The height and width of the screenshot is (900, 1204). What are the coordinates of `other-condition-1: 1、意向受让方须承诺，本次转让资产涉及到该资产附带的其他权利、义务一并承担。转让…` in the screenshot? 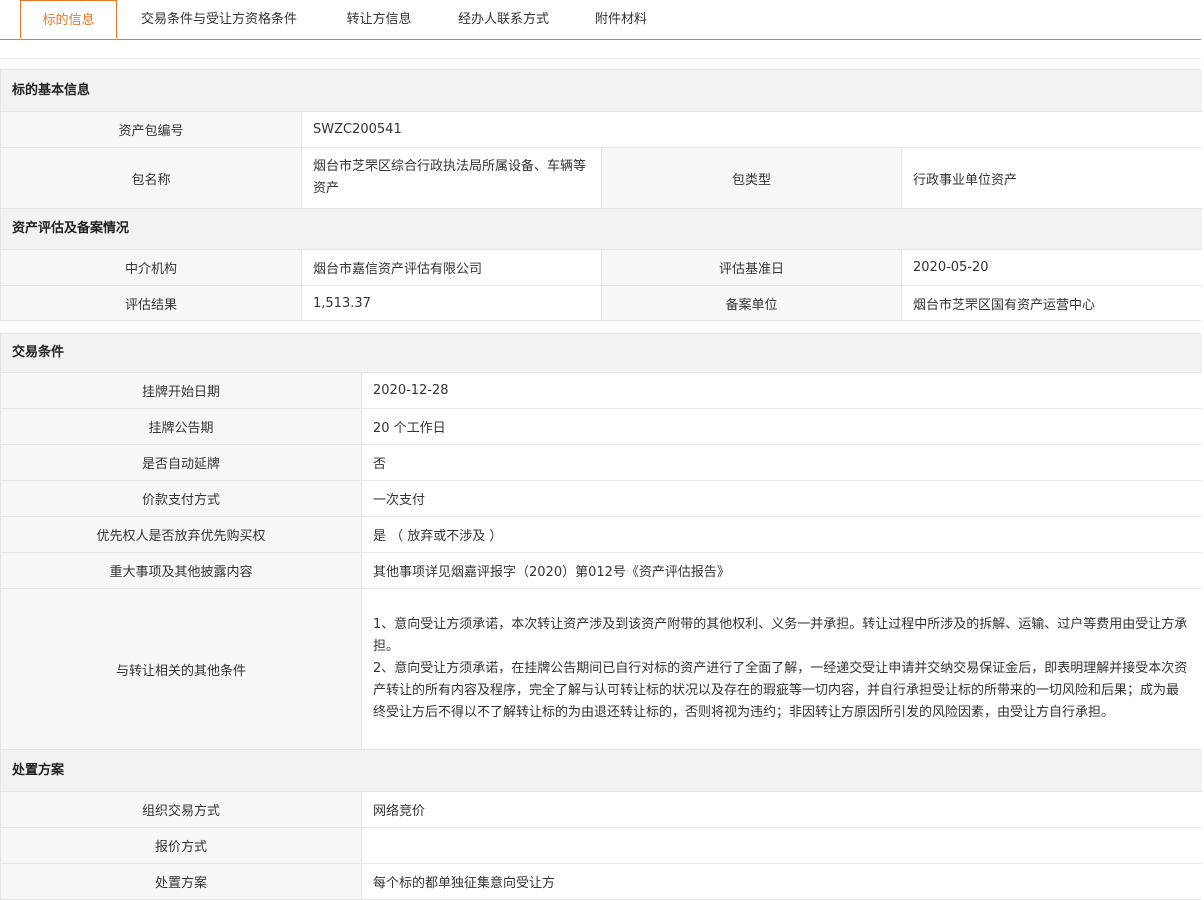 It's located at (780, 635).